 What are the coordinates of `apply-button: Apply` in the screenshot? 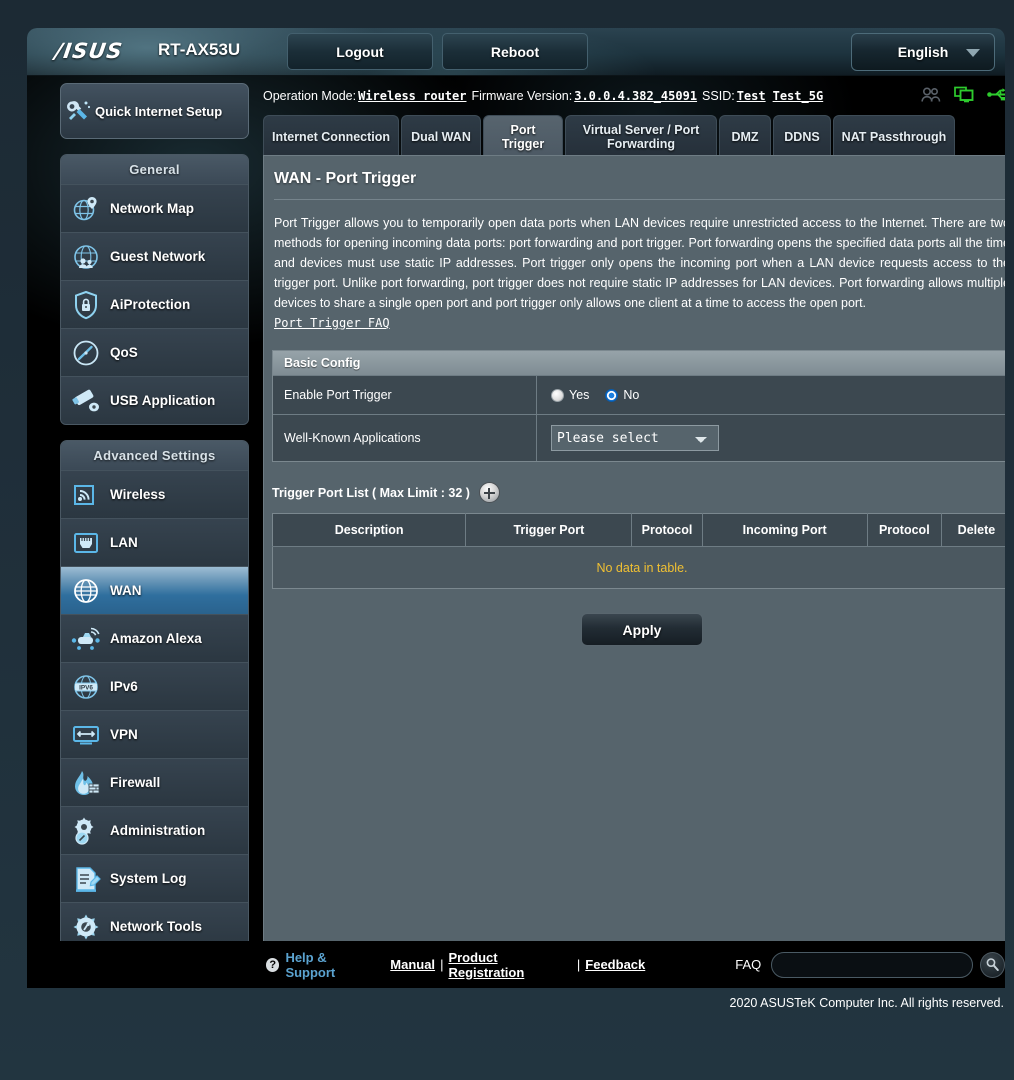 It's located at (642, 629).